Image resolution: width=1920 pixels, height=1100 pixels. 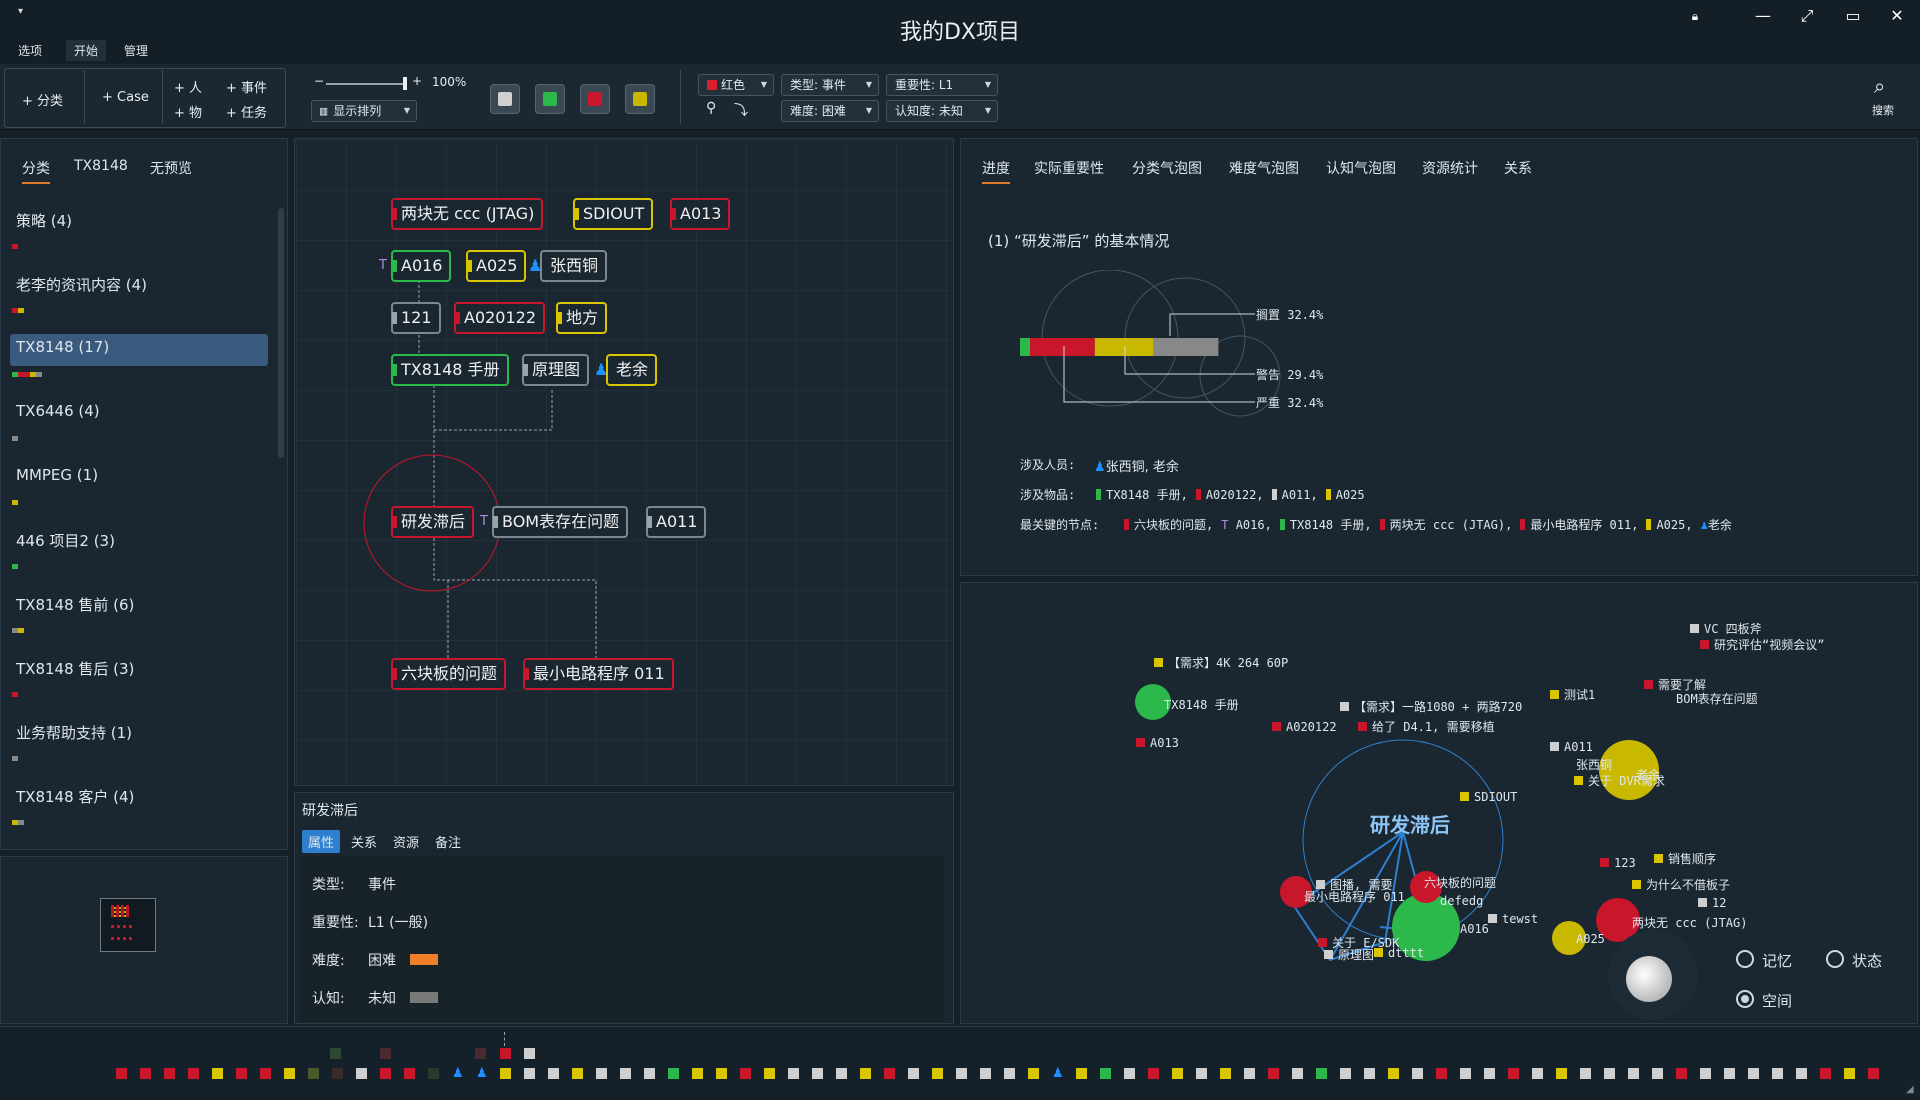 What do you see at coordinates (321, 841) in the screenshot?
I see `tab-properties: 属性` at bounding box center [321, 841].